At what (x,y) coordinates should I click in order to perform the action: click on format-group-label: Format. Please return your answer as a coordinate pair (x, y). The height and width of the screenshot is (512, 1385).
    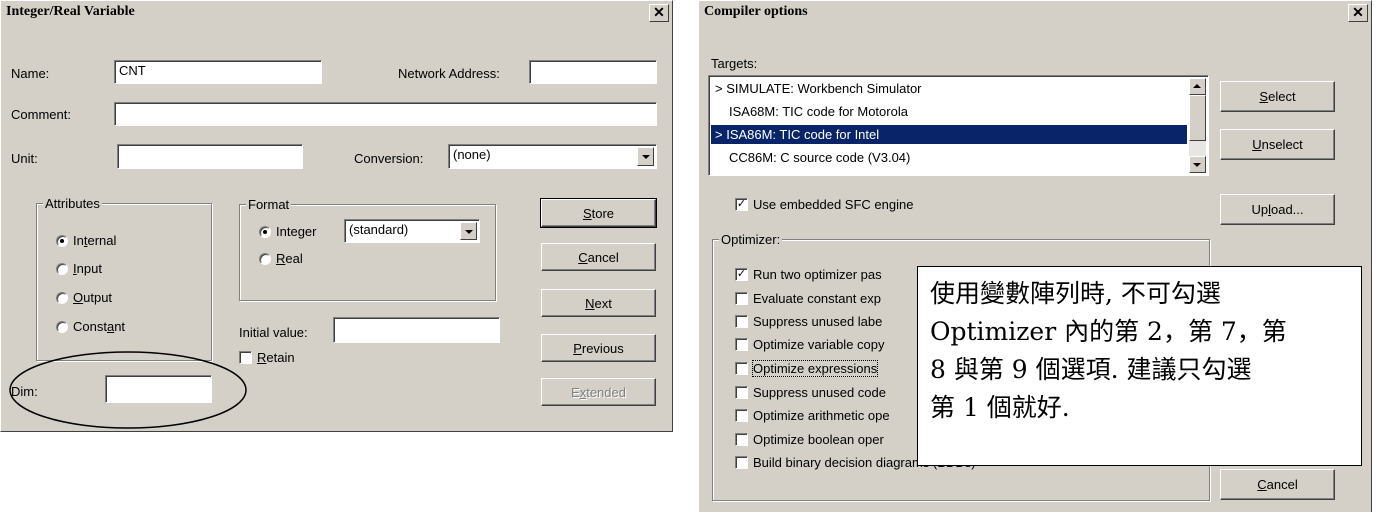
    Looking at the image, I should click on (269, 204).